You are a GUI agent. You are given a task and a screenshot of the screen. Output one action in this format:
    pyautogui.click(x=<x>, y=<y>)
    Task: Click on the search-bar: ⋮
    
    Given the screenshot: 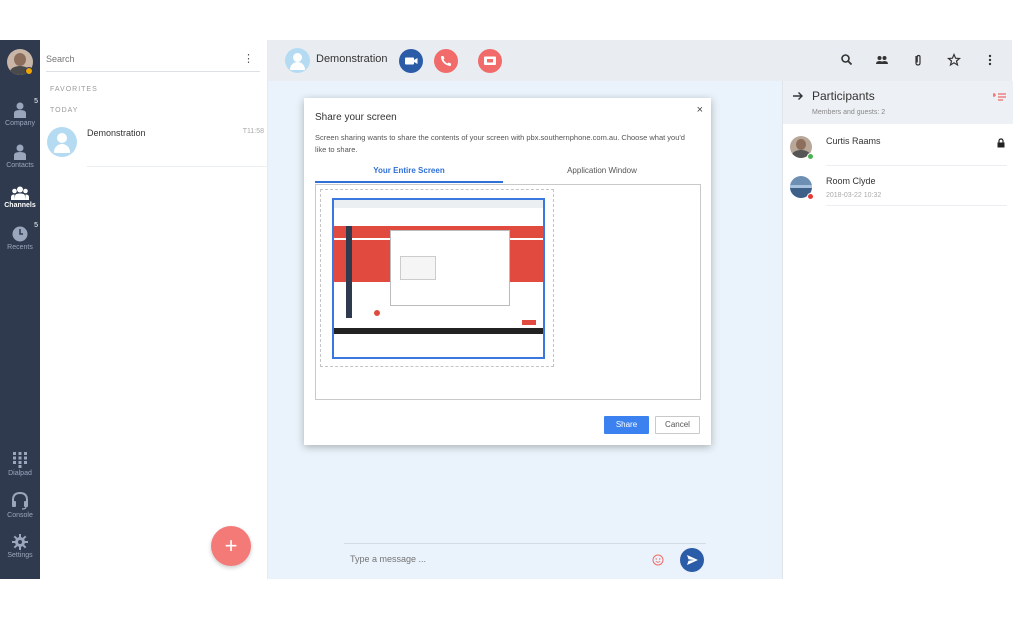 What is the action you would take?
    pyautogui.click(x=153, y=61)
    